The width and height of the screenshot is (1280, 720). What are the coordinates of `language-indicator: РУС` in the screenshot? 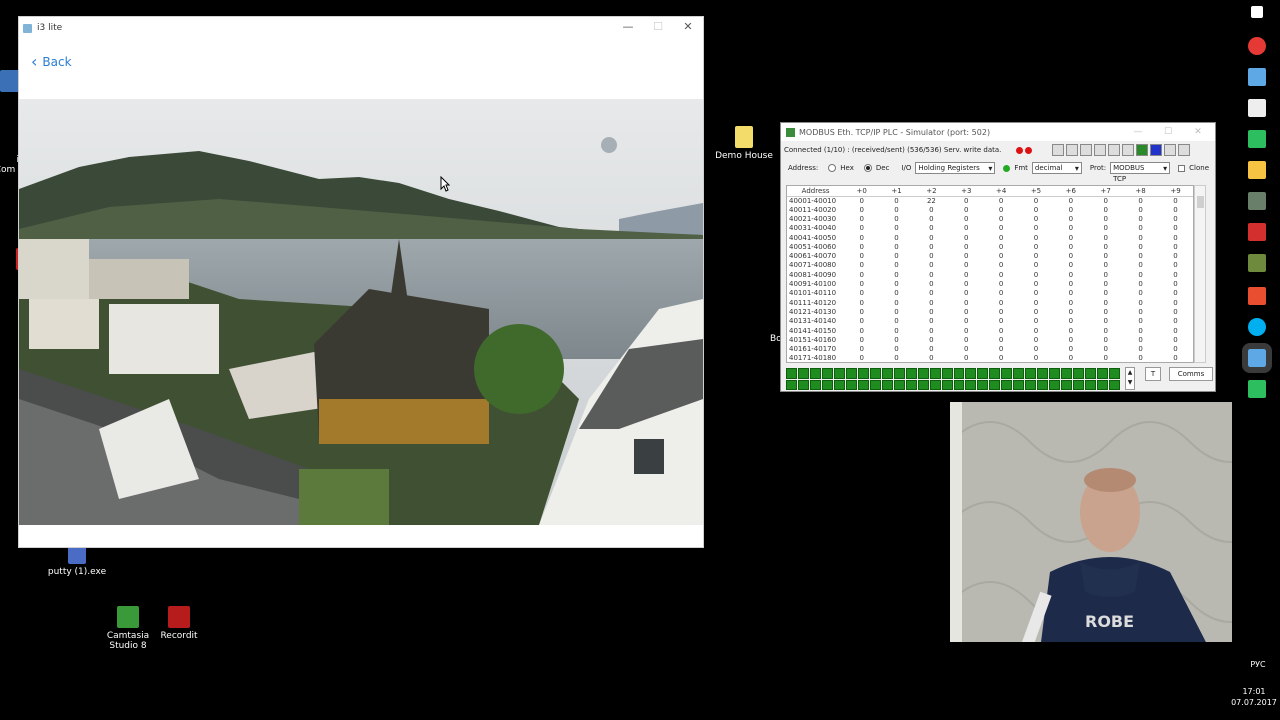 It's located at (1258, 664).